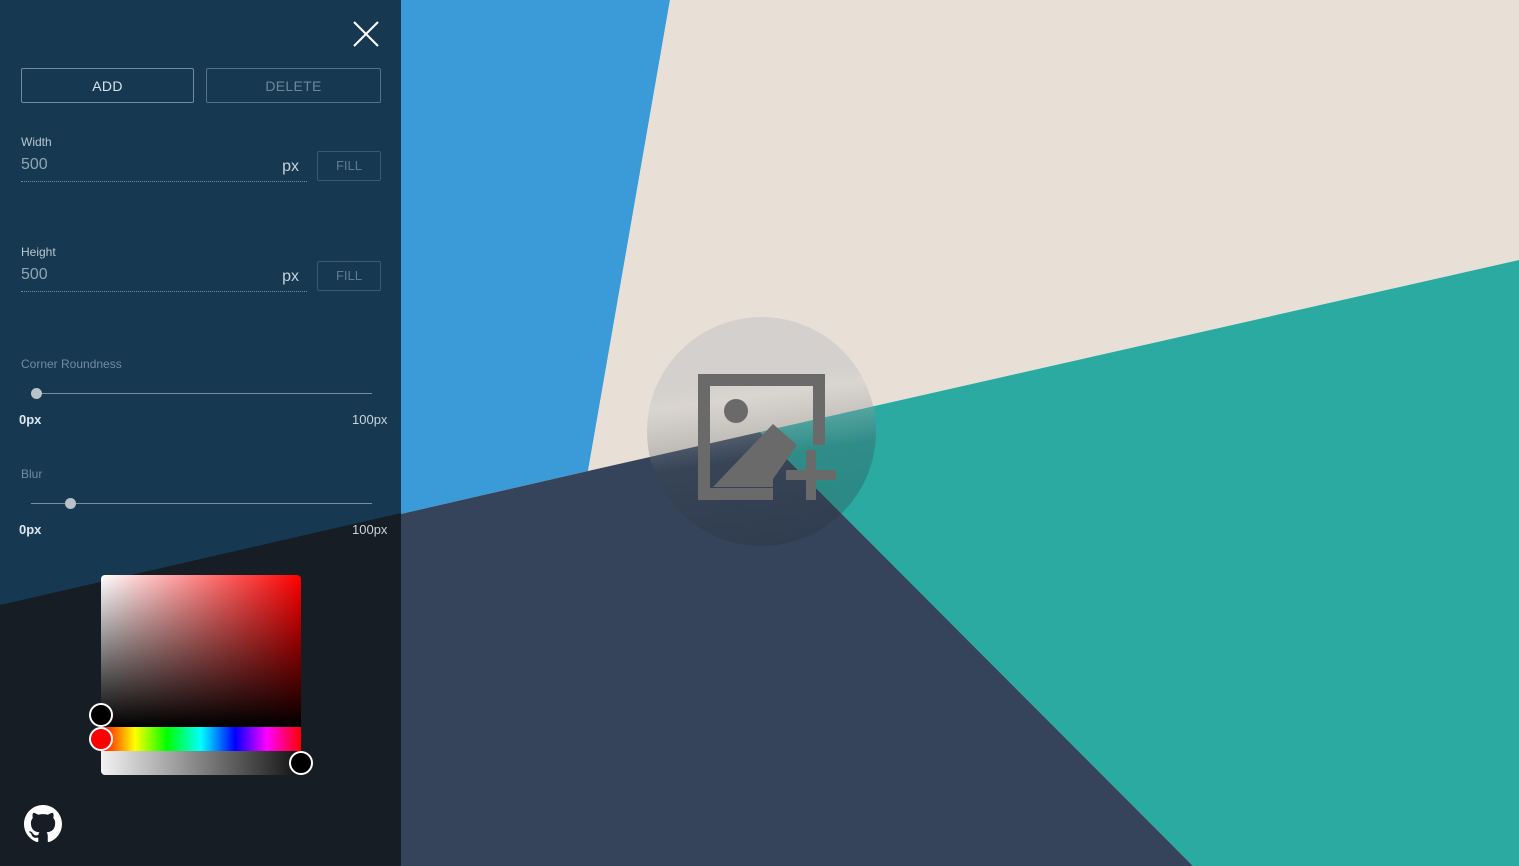 Image resolution: width=1519 pixels, height=866 pixels. What do you see at coordinates (164, 277) in the screenshot?
I see `height-field: 500 px` at bounding box center [164, 277].